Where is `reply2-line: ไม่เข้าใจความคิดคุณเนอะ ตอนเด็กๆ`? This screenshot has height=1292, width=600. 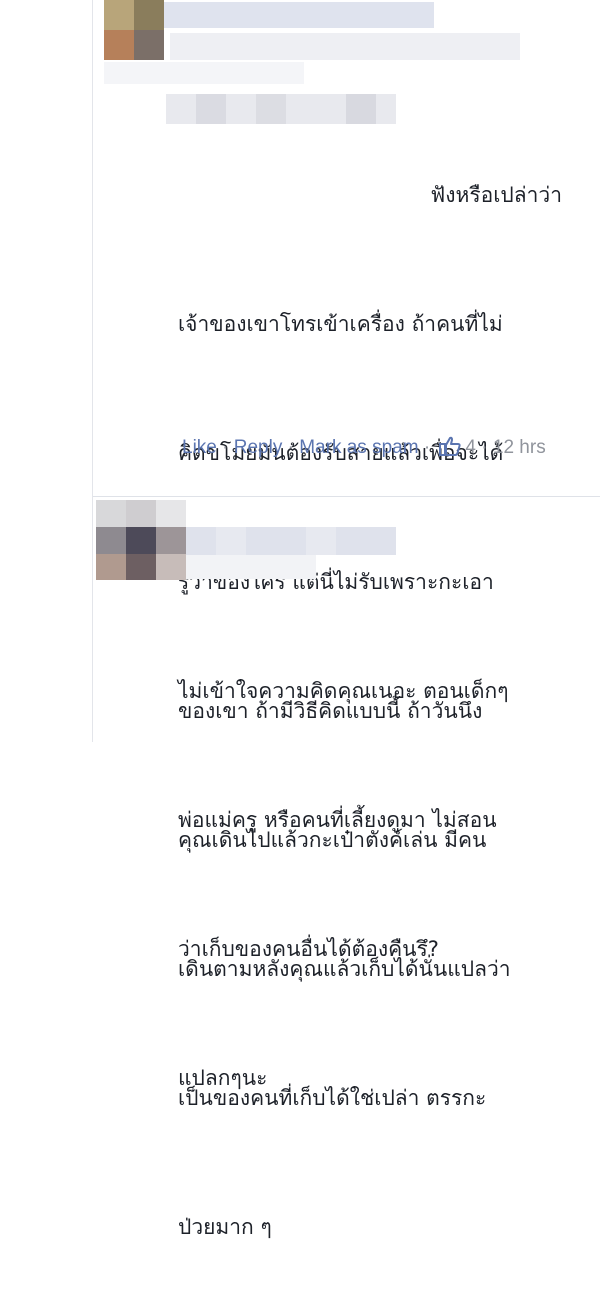 reply2-line: ไม่เข้าใจความคิดคุณเนอะ ตอนเด็กๆ is located at coordinates (343, 691).